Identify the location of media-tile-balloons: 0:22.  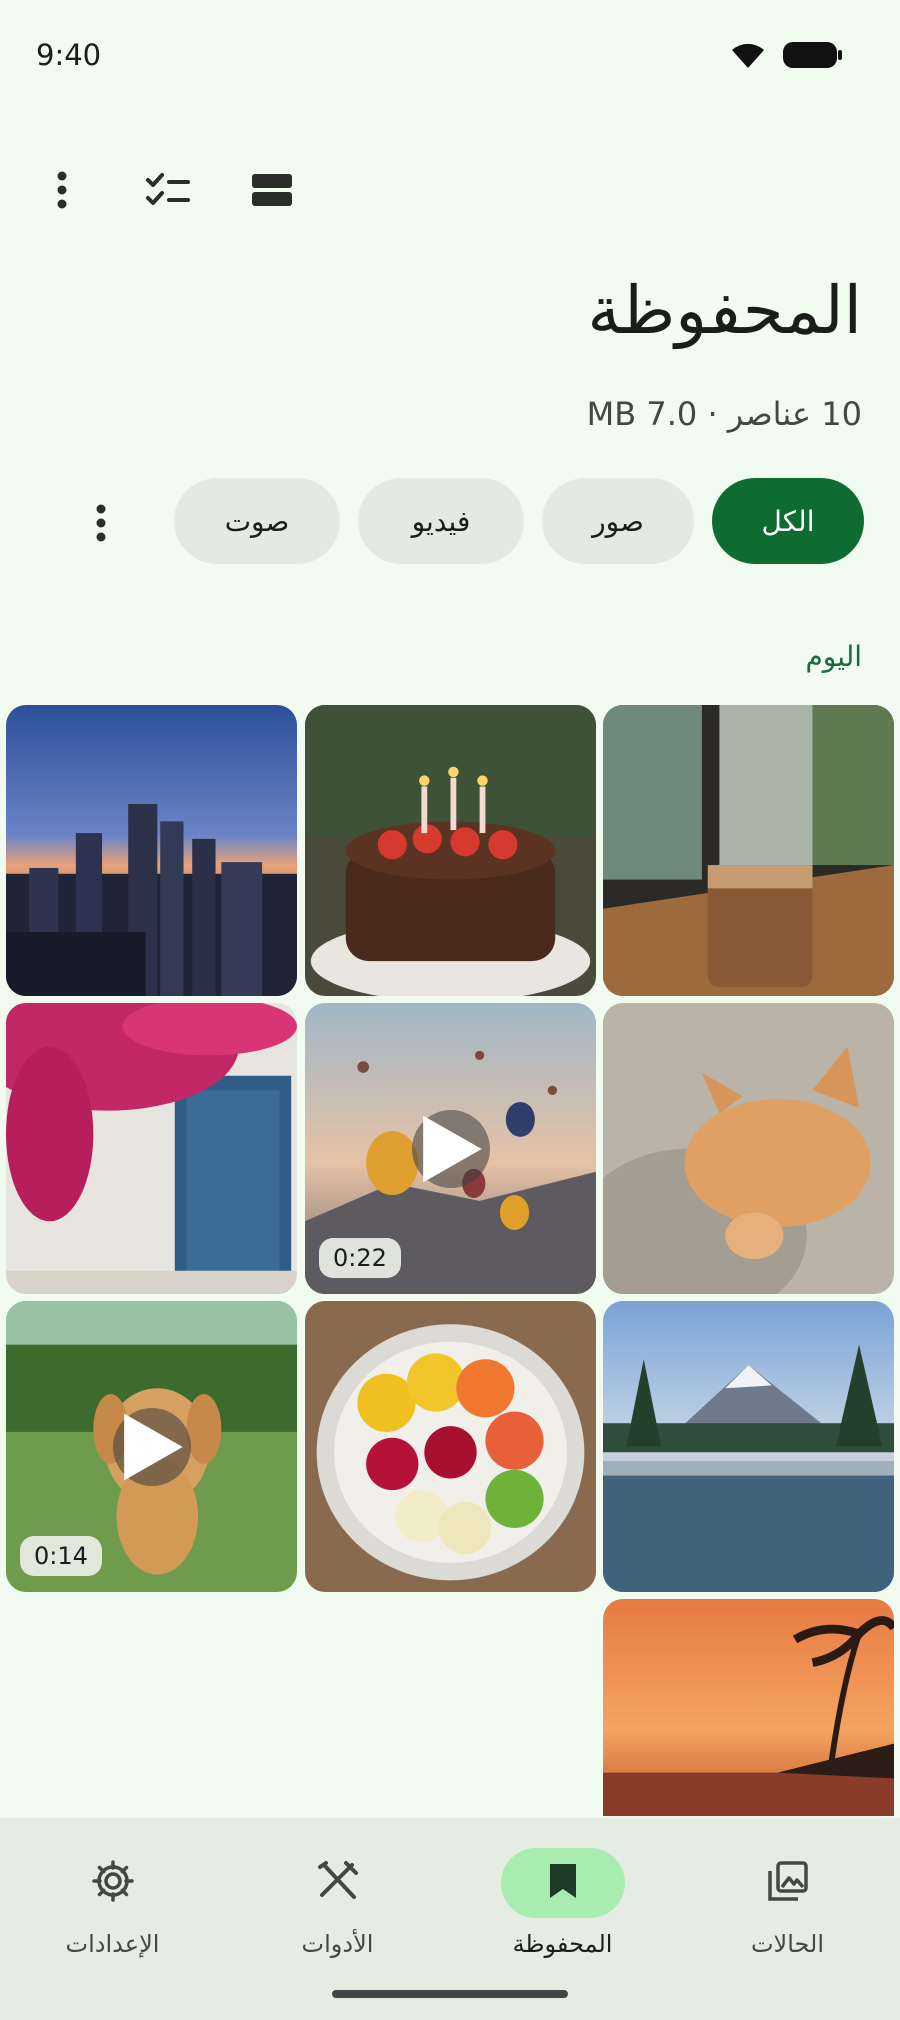
(450, 1148).